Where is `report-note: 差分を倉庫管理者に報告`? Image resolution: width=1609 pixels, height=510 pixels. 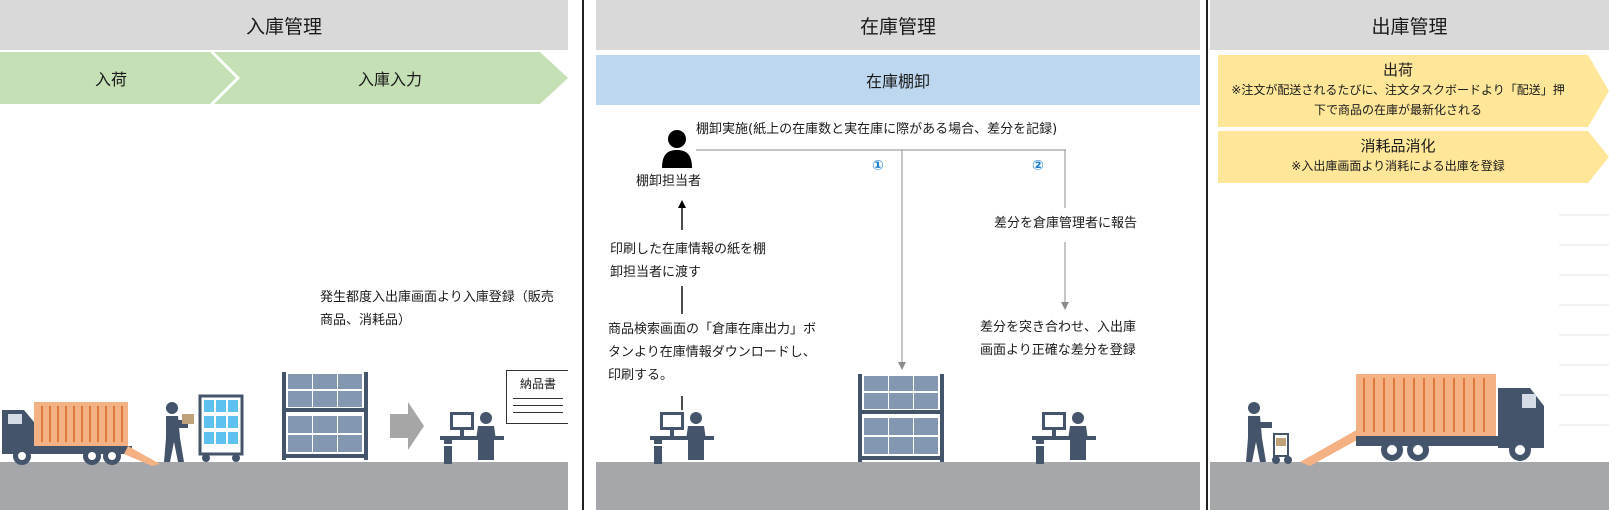 report-note: 差分を倉庫管理者に報告 is located at coordinates (1066, 223).